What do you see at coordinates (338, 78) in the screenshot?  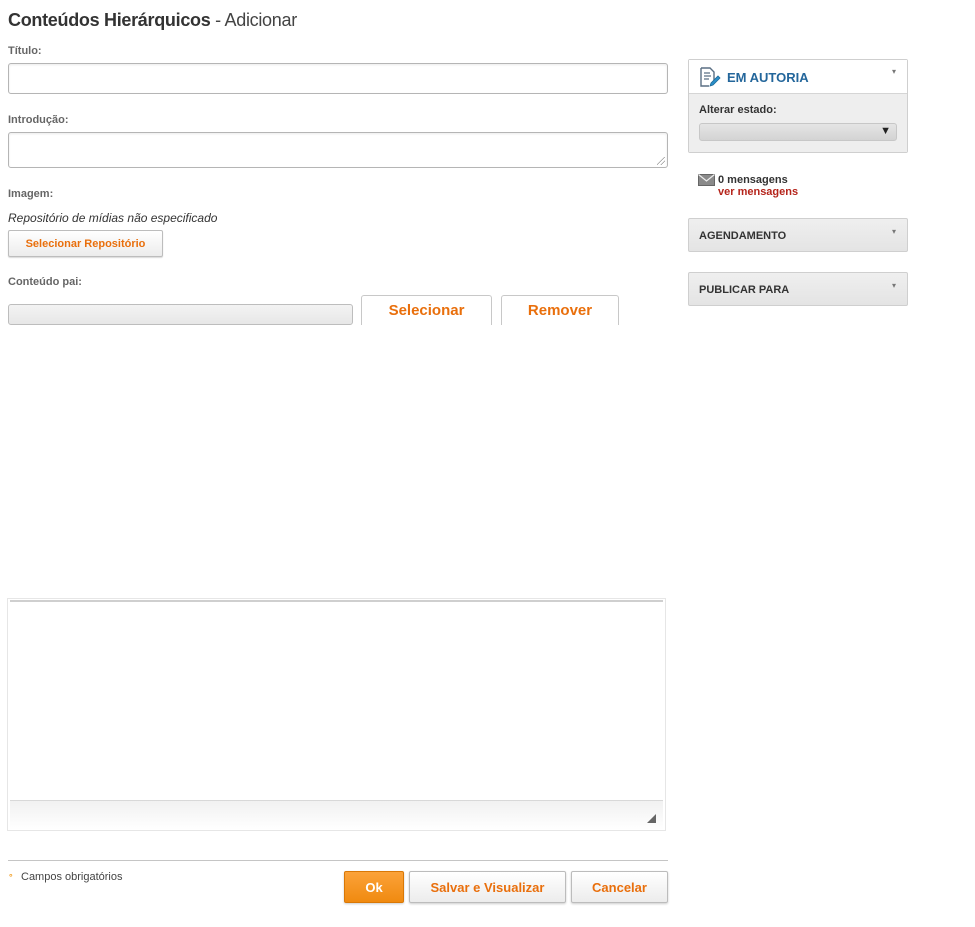 I see `titulo-input` at bounding box center [338, 78].